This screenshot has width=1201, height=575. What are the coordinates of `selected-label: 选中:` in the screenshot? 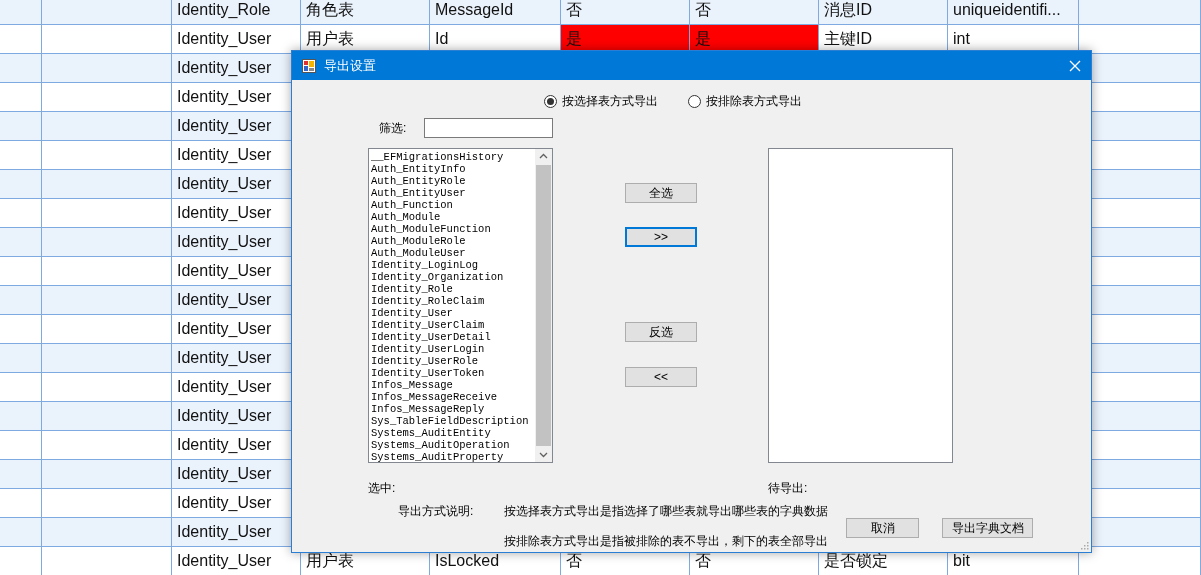 It's located at (382, 487).